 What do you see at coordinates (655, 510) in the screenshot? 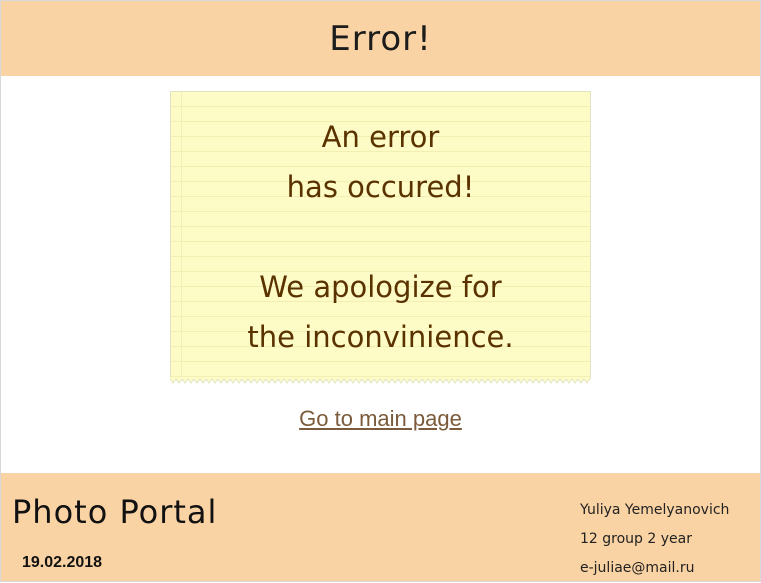
I see `author-name: Yuliya Yemelyanovich` at bounding box center [655, 510].